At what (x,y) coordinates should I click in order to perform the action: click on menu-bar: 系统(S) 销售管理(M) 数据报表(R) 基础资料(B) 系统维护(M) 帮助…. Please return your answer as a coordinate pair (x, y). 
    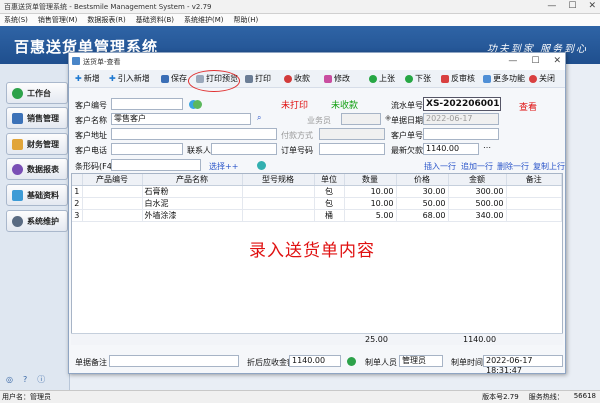
    Looking at the image, I should click on (300, 20).